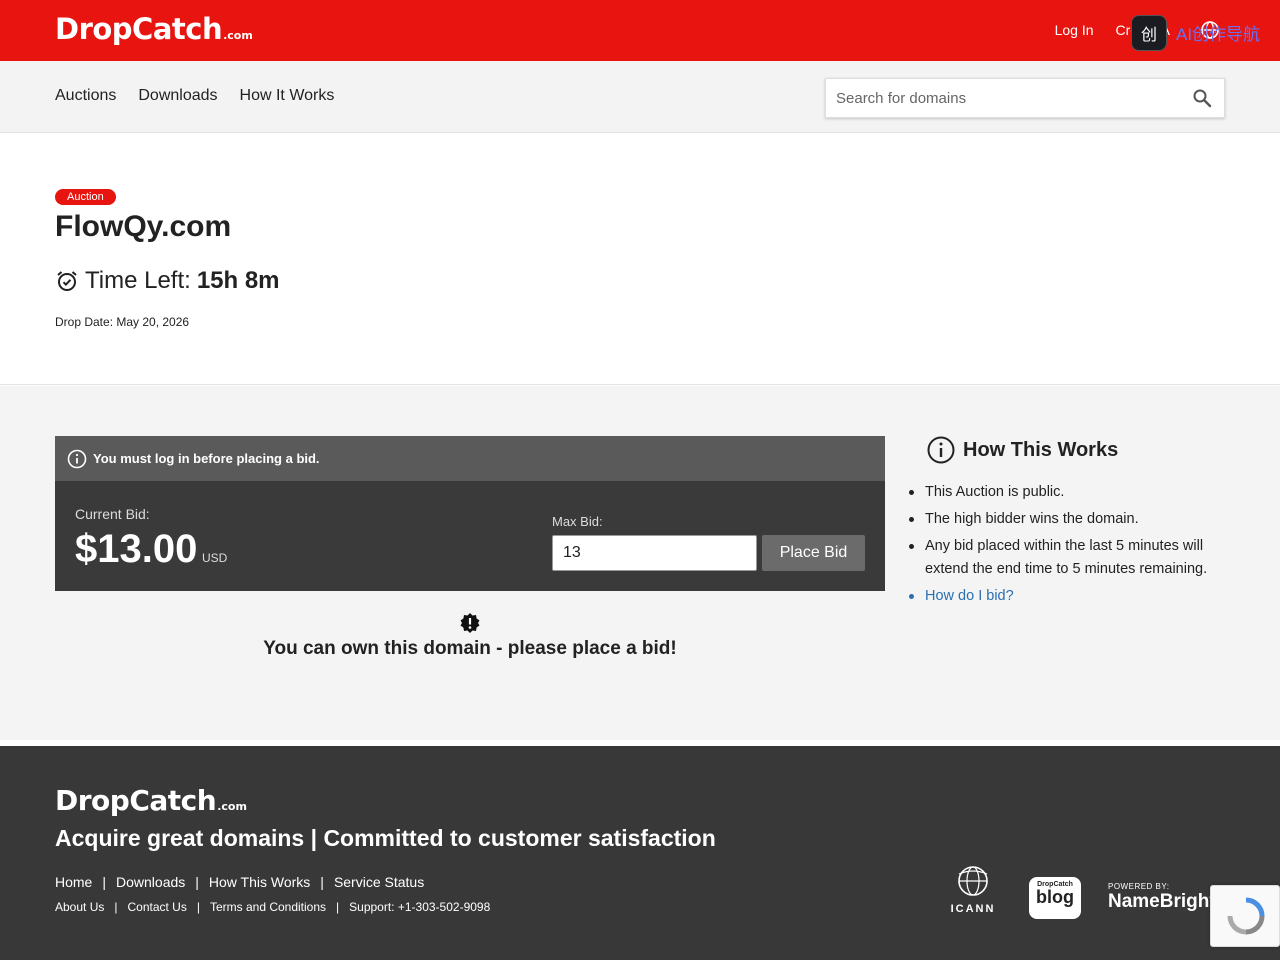 This screenshot has height=960, width=1280. Describe the element at coordinates (973, 881) in the screenshot. I see `icann-globe-icon` at that location.